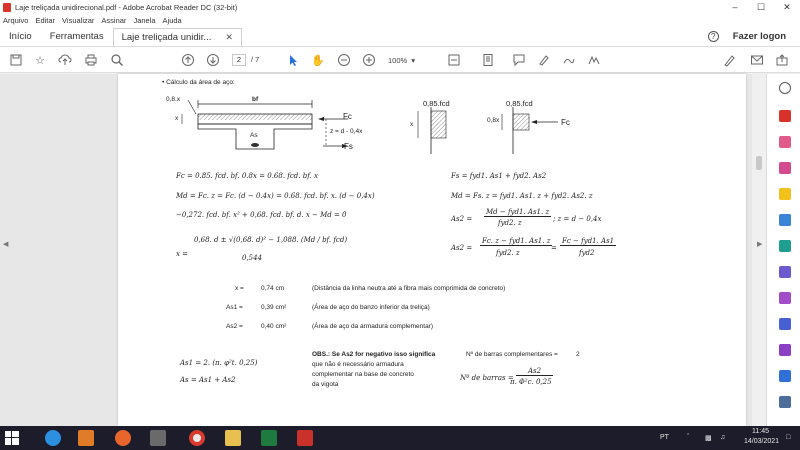  Describe the element at coordinates (239, 60) in the screenshot. I see `page-number-input: 2` at that location.